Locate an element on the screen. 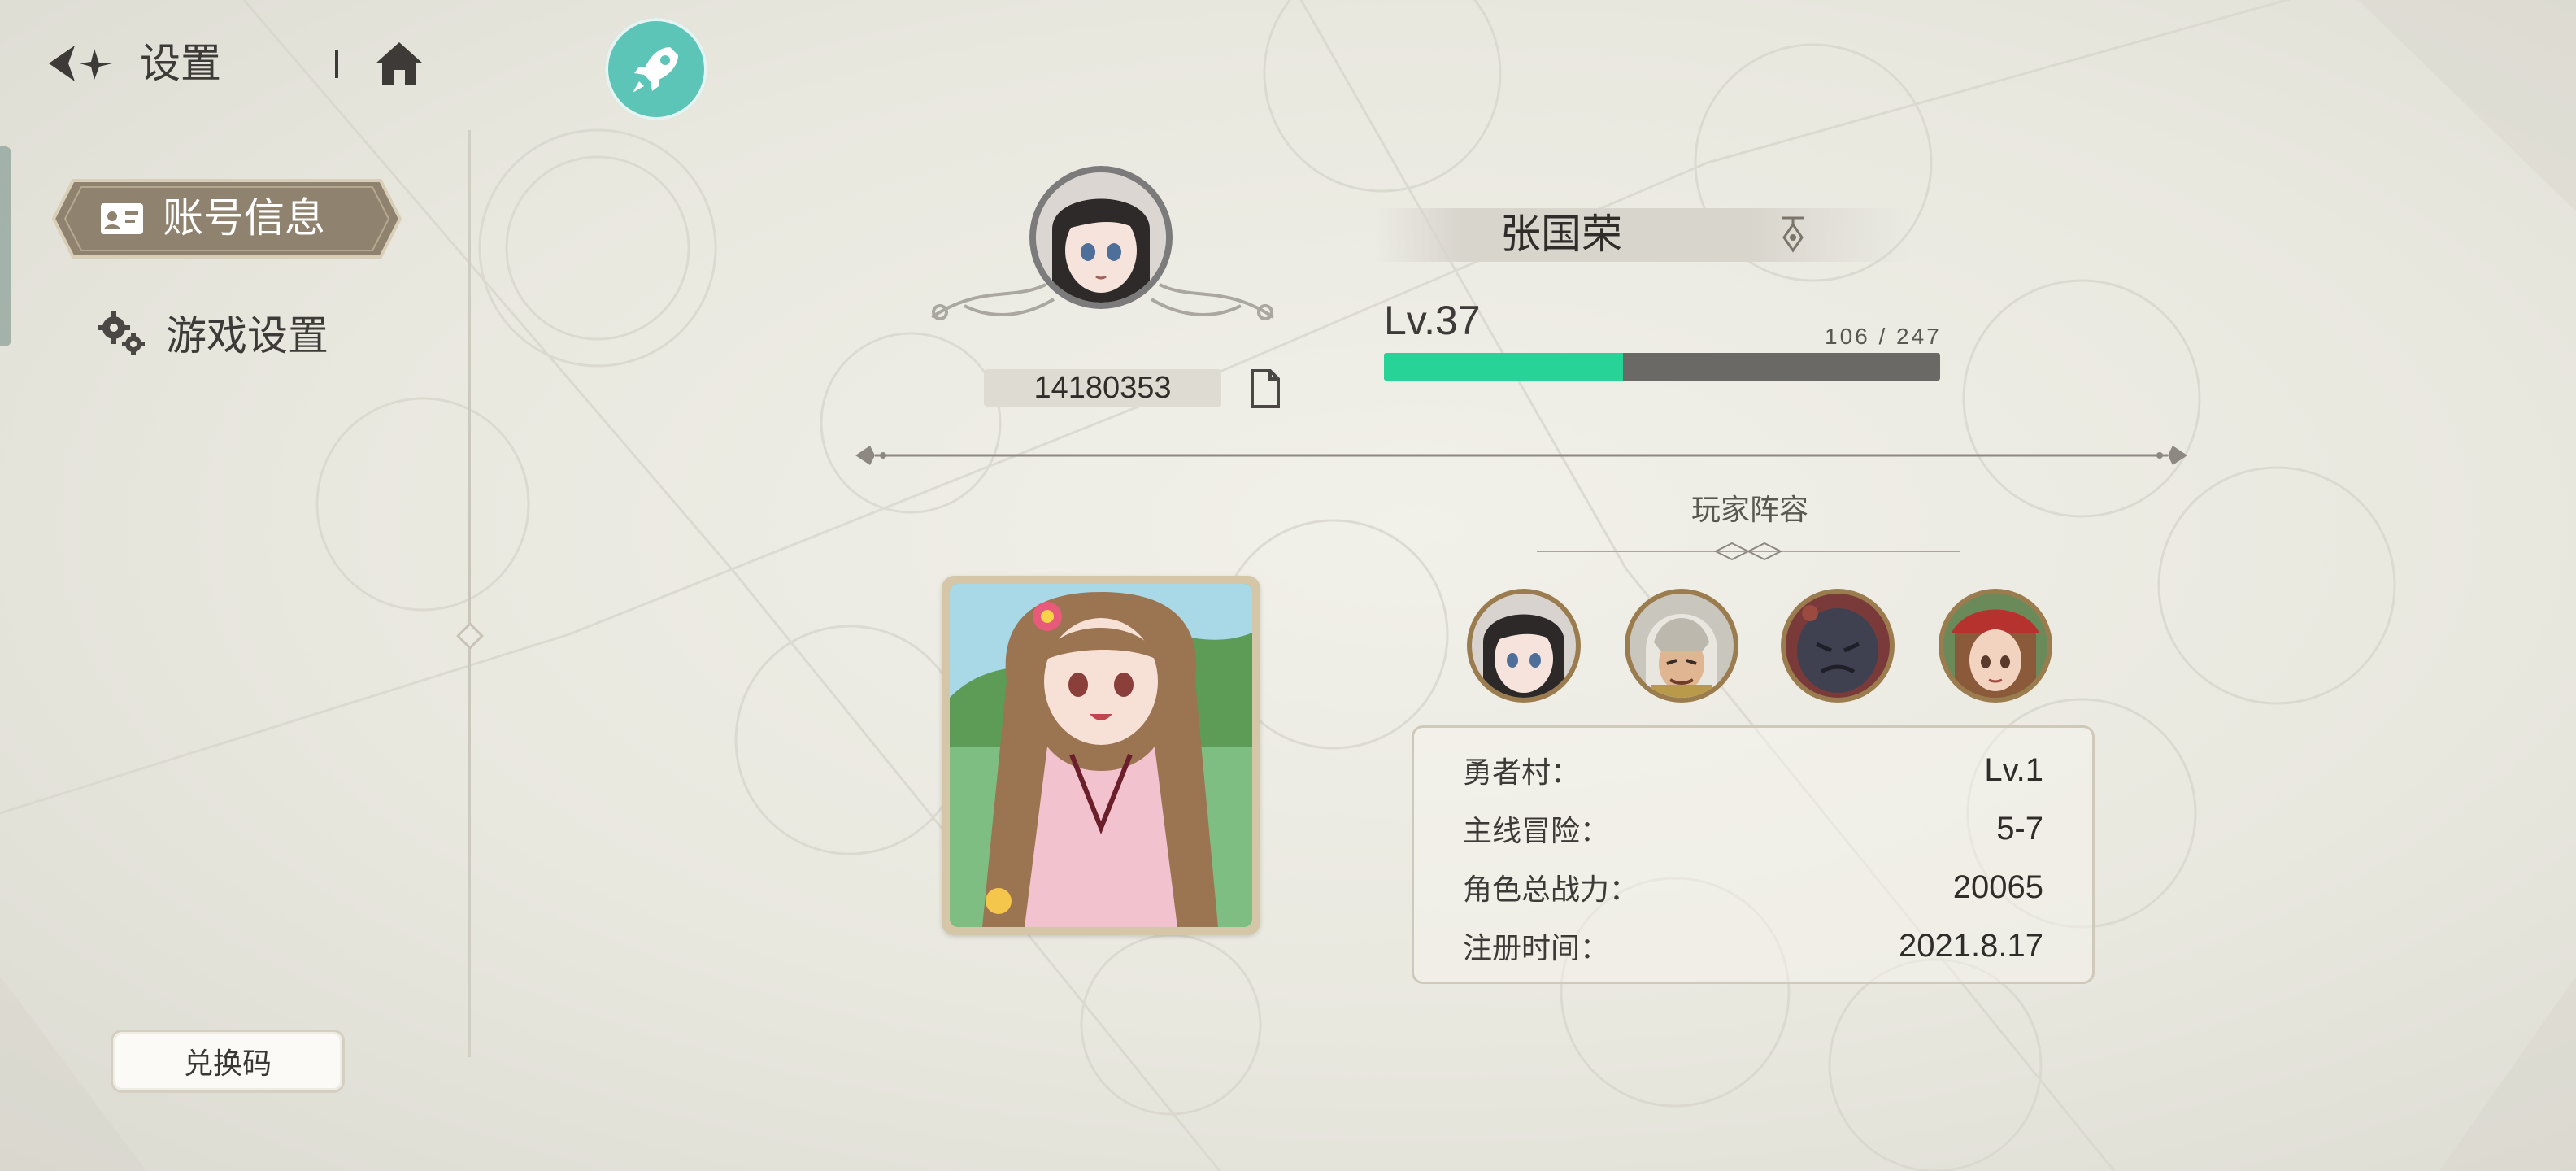  player-avatar is located at coordinates (1101, 237).